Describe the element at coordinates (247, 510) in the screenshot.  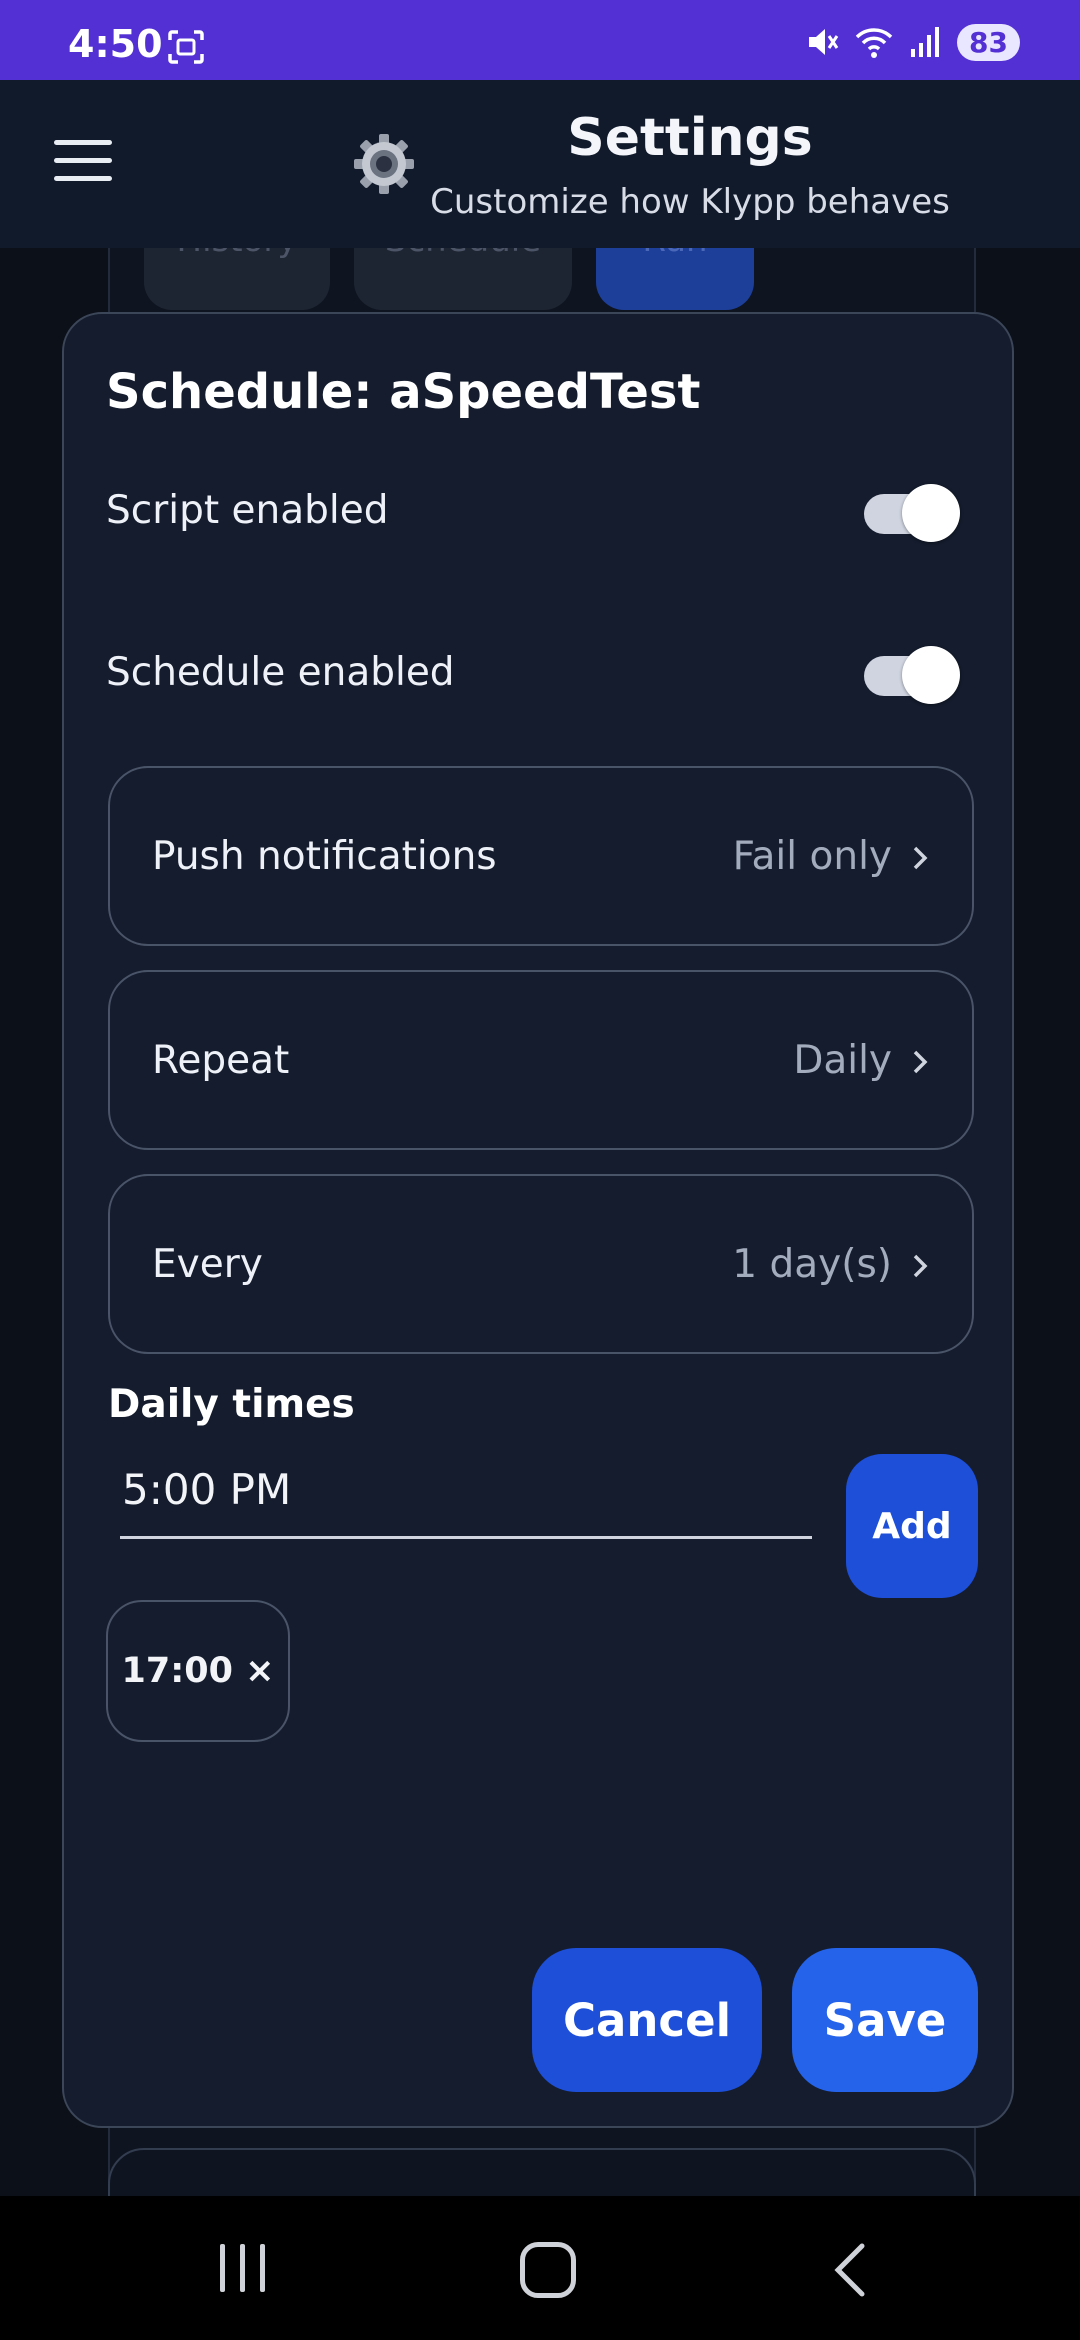
I see `script-enabled-label: Script enabled` at that location.